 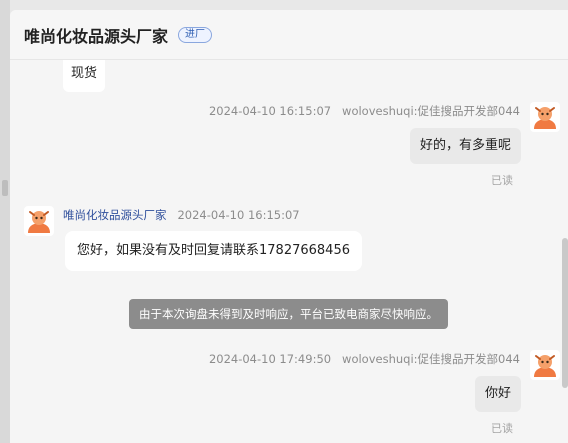 I want to click on merchant-avatar-icon, so click(x=39, y=221).